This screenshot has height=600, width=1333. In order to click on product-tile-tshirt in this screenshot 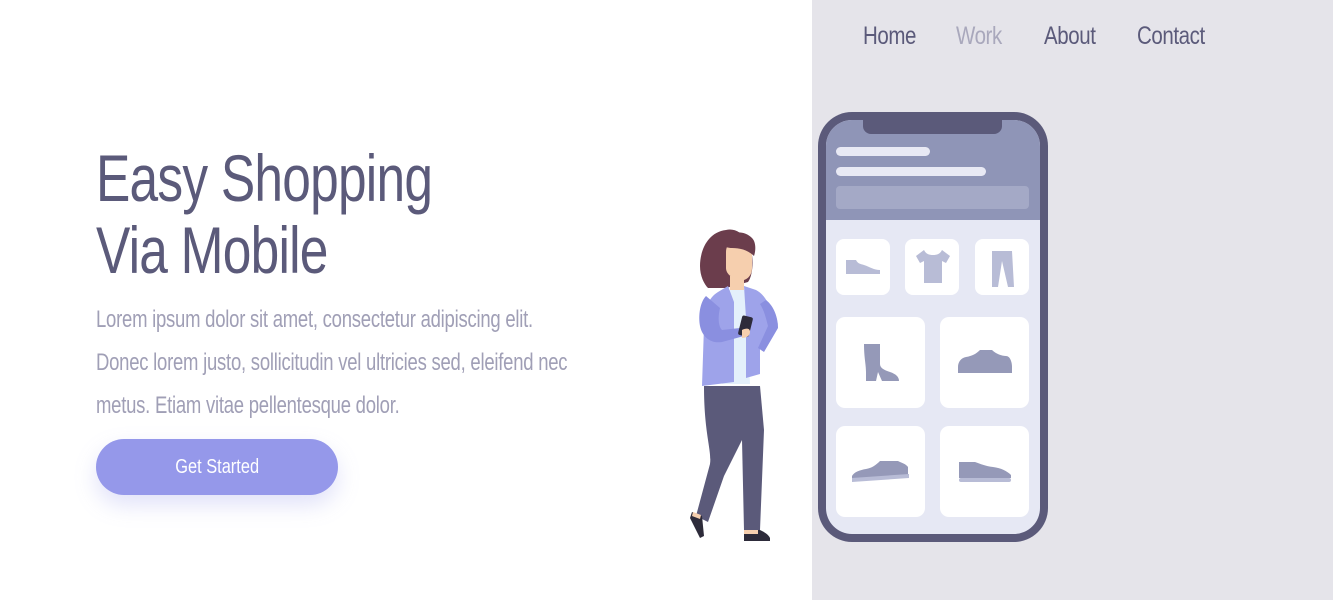, I will do `click(932, 267)`.